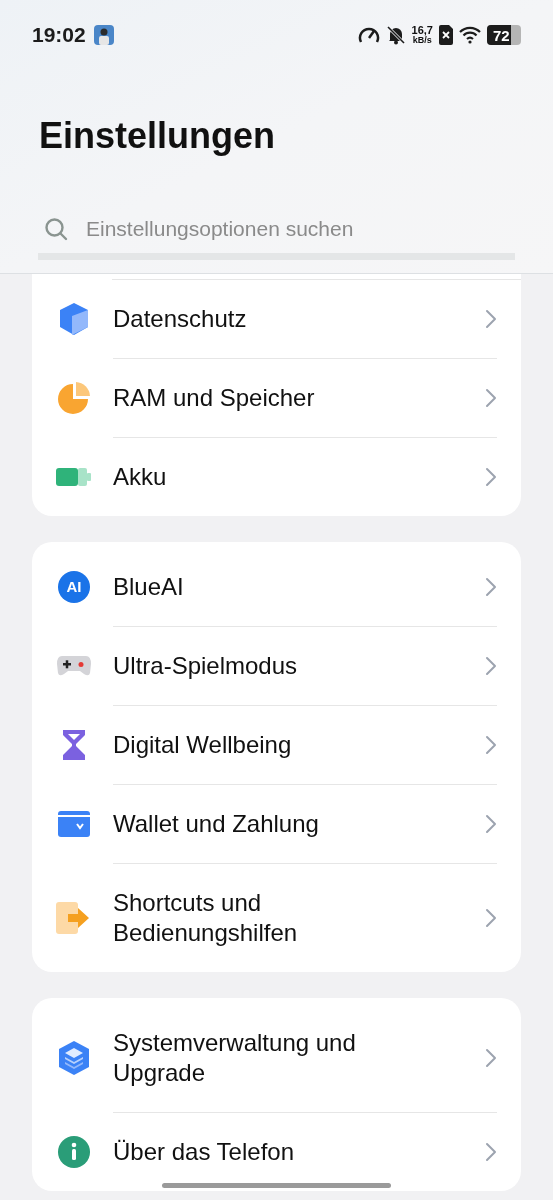  I want to click on search-field: Einstellungsoptionen suchen, so click(300, 229).